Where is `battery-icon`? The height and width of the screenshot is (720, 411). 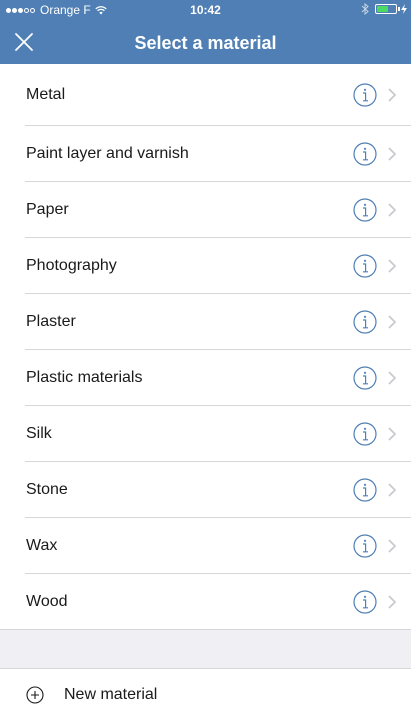
battery-icon is located at coordinates (386, 9).